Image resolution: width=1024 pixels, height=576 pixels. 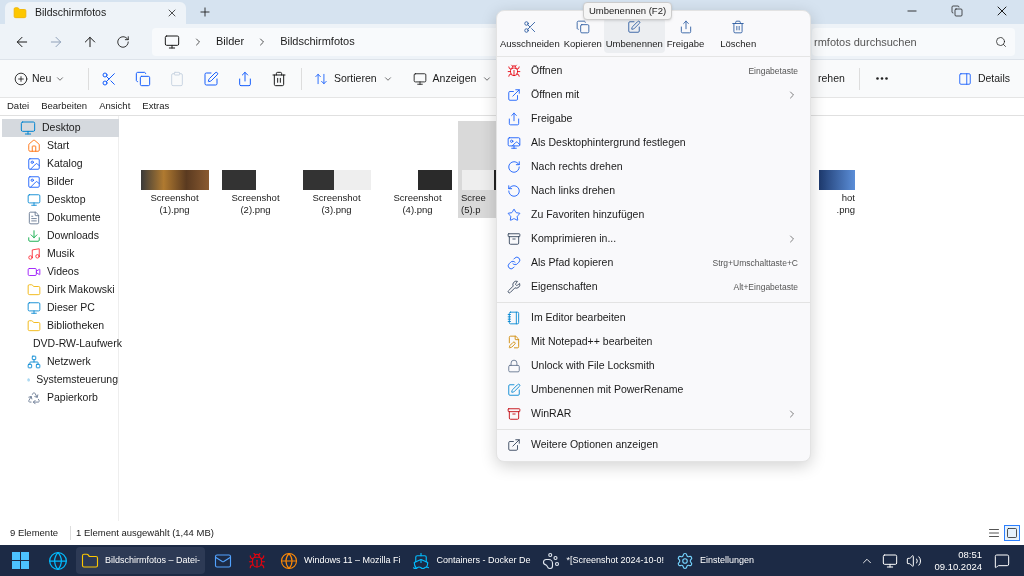 What do you see at coordinates (156, 106) in the screenshot?
I see `menu-item: Extras` at bounding box center [156, 106].